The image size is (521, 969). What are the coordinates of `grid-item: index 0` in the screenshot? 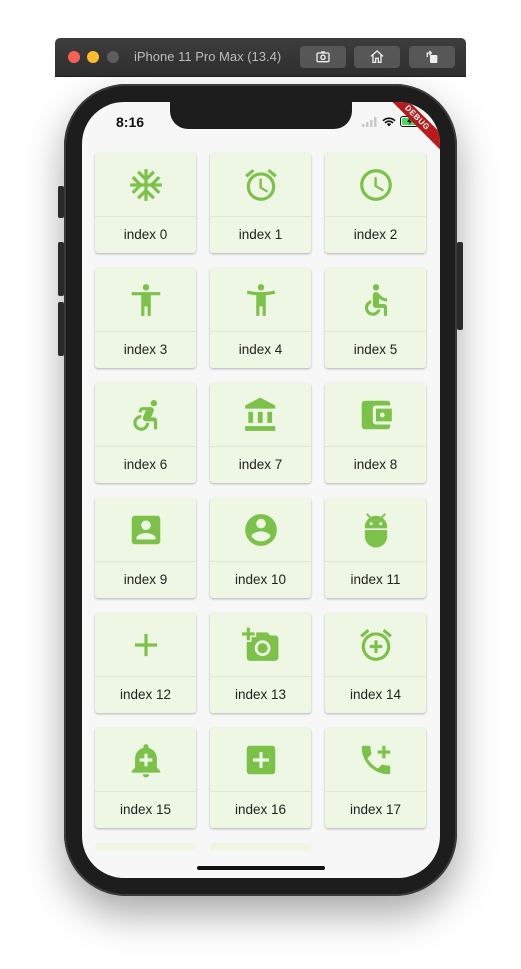 It's located at (145, 203).